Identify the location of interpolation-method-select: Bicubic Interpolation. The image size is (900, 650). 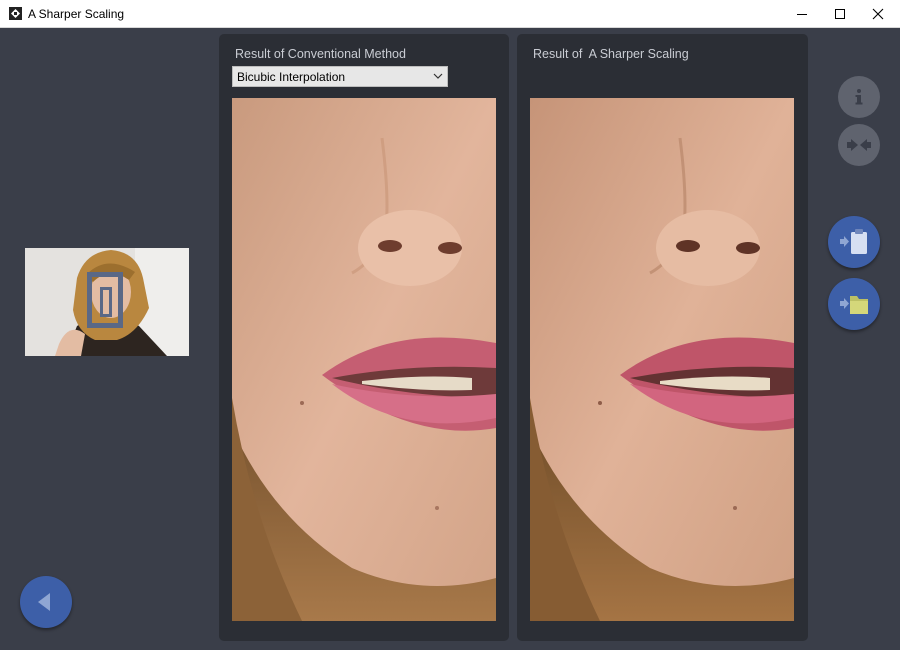
(340, 76).